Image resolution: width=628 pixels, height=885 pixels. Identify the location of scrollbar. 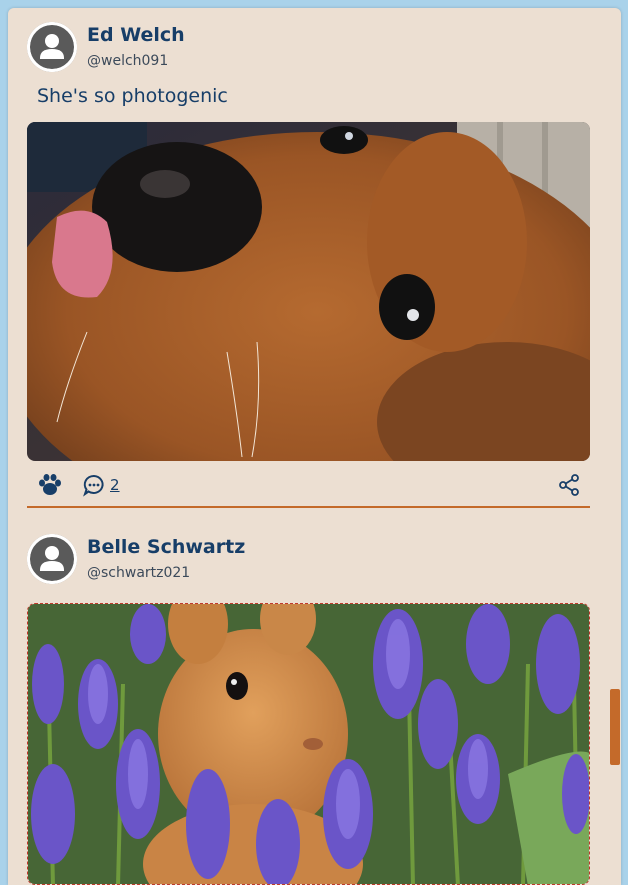
(615, 446).